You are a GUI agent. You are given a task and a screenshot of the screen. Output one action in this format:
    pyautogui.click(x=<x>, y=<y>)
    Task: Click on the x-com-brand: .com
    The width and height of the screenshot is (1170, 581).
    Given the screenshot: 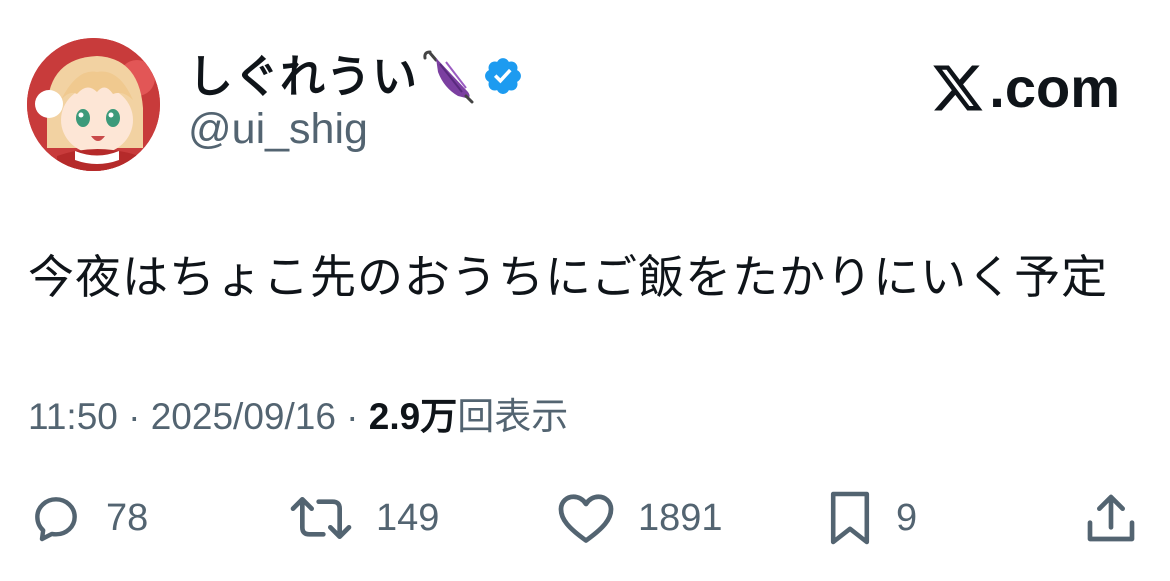 What is the action you would take?
    pyautogui.click(x=1025, y=88)
    